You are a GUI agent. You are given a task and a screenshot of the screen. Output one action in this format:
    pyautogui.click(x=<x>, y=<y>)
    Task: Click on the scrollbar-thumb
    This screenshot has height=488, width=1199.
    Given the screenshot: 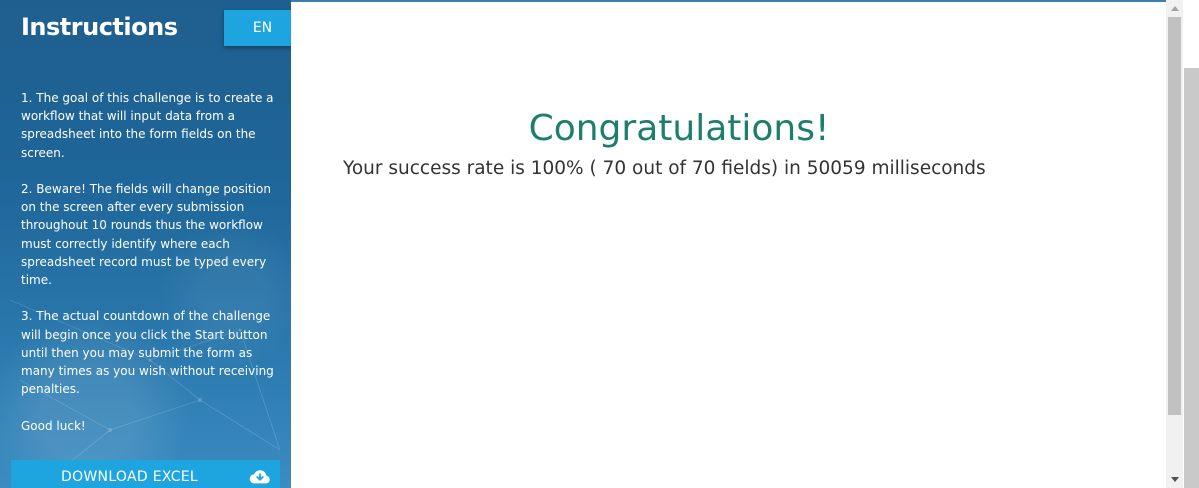 What is the action you would take?
    pyautogui.click(x=1174, y=216)
    